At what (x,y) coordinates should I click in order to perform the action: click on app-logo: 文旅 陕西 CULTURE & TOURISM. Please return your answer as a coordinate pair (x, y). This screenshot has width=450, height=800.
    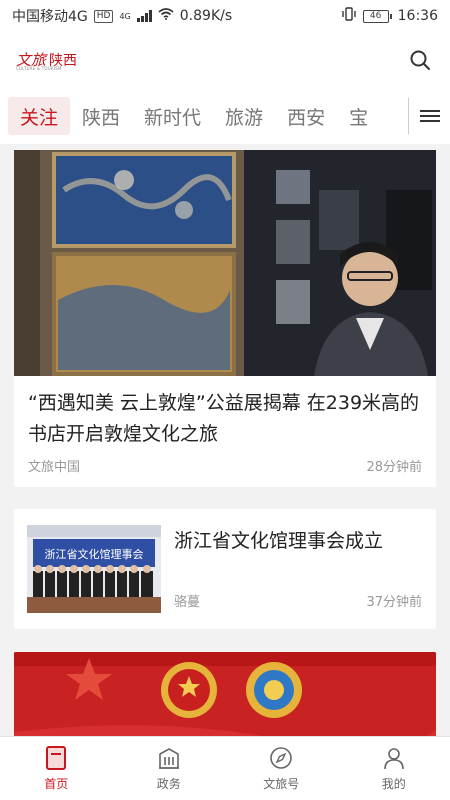
    Looking at the image, I should click on (46, 61).